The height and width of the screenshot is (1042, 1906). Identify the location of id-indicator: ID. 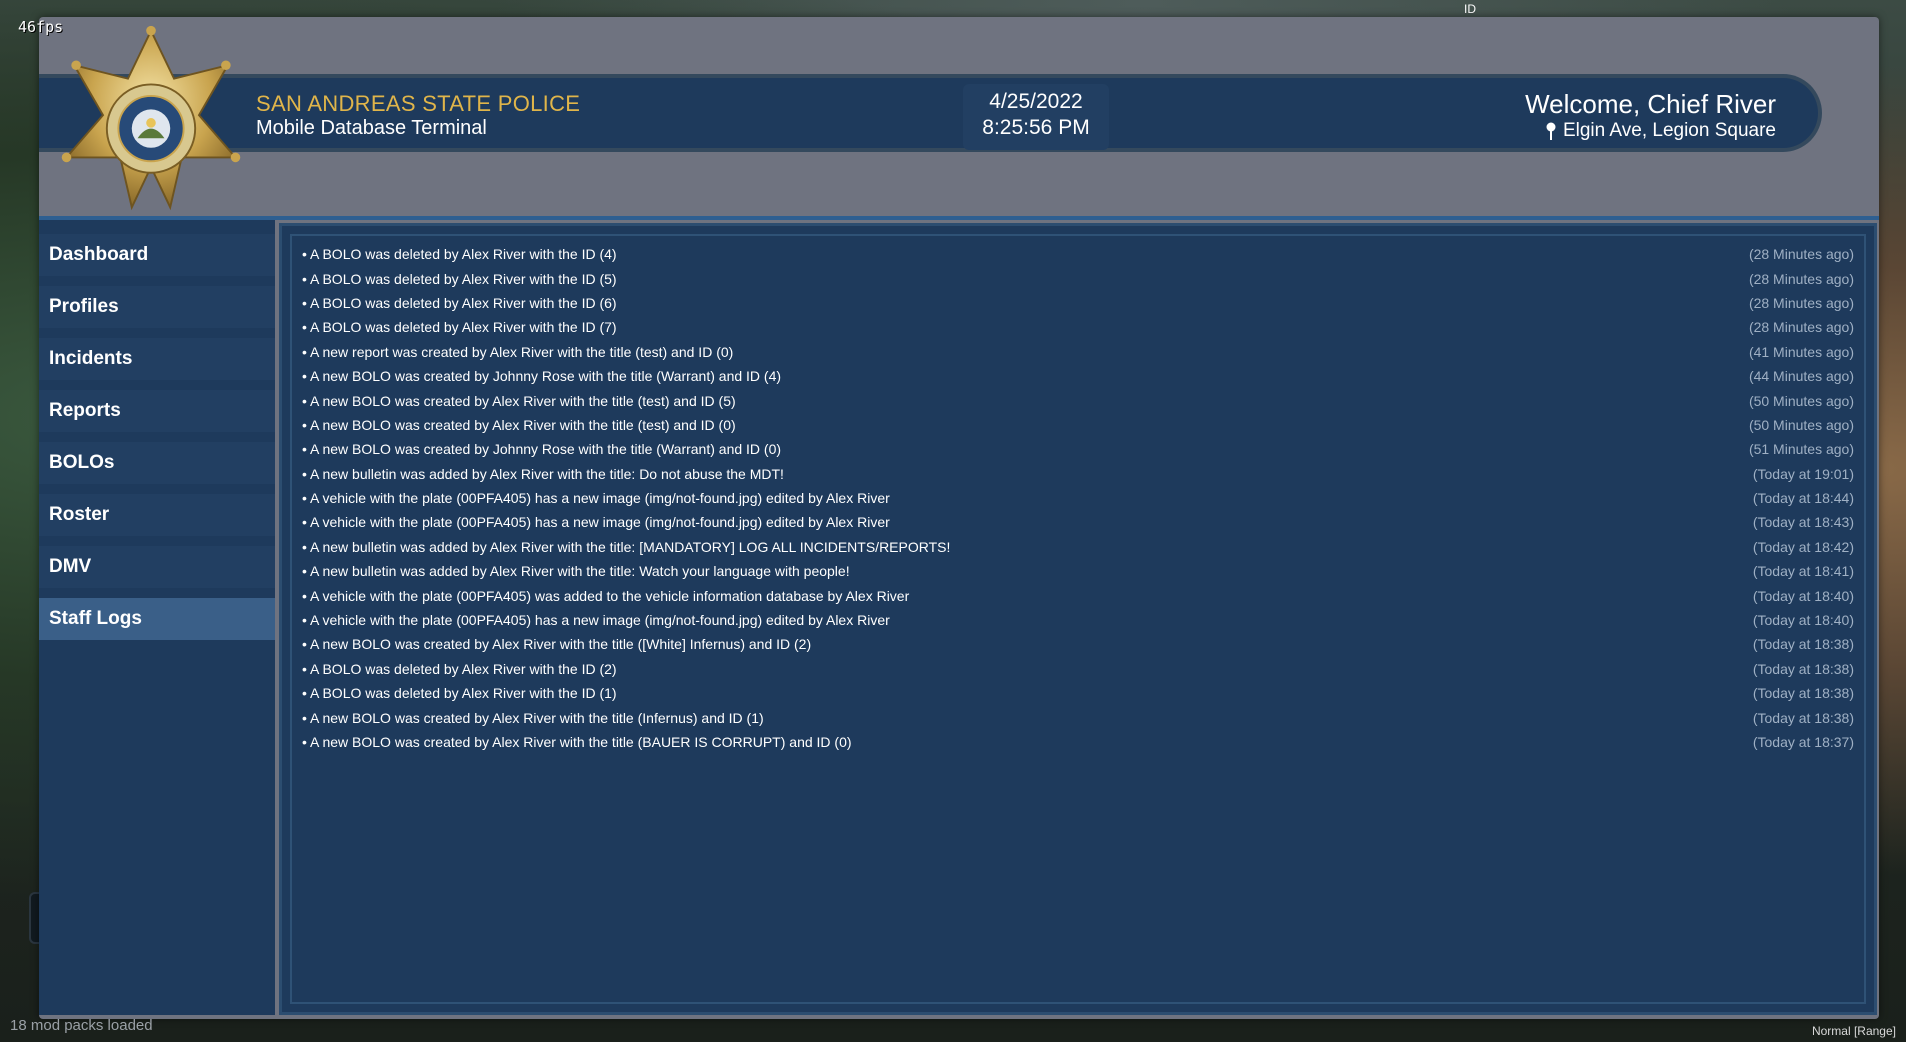
(1470, 9).